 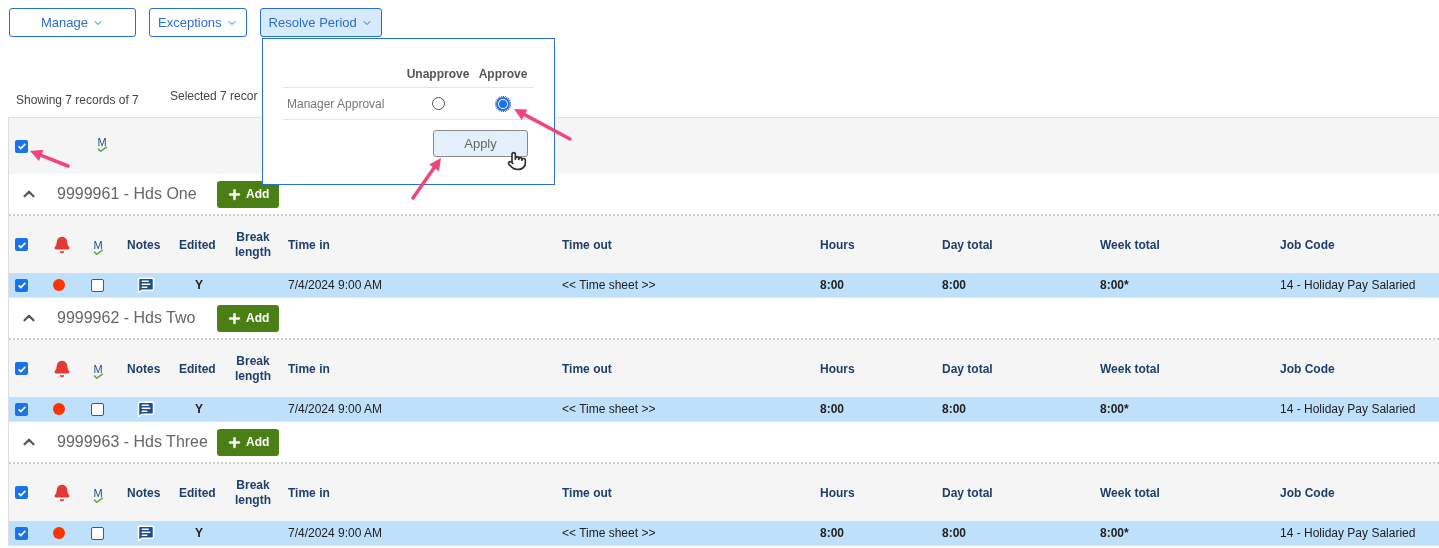 What do you see at coordinates (438, 74) in the screenshot?
I see `column-header: Unapprove` at bounding box center [438, 74].